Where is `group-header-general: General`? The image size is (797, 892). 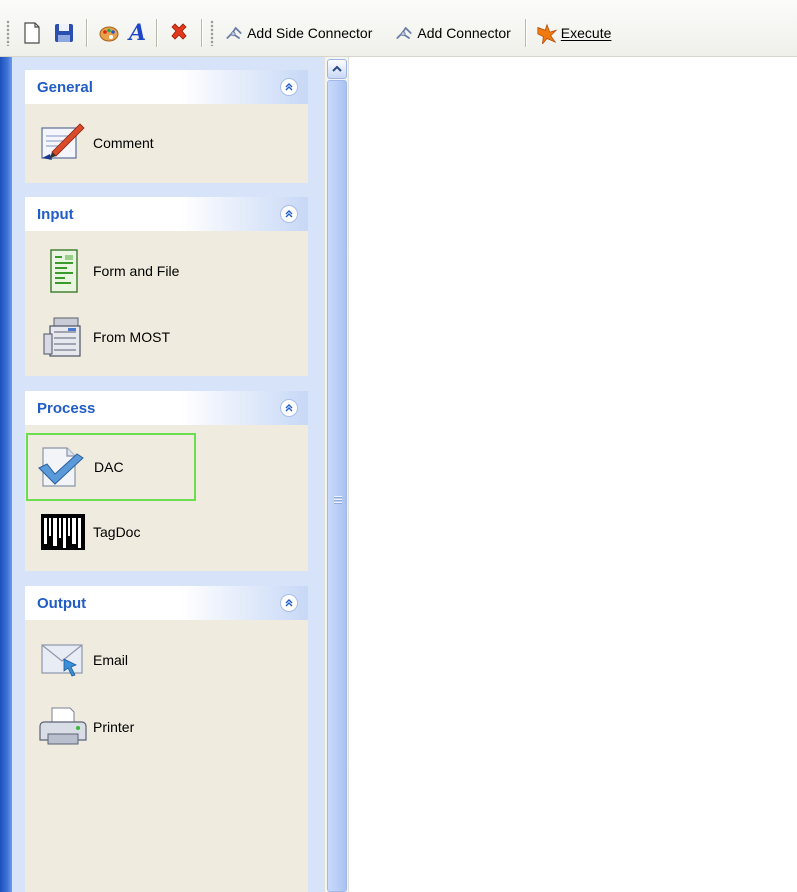 group-header-general: General is located at coordinates (166, 87).